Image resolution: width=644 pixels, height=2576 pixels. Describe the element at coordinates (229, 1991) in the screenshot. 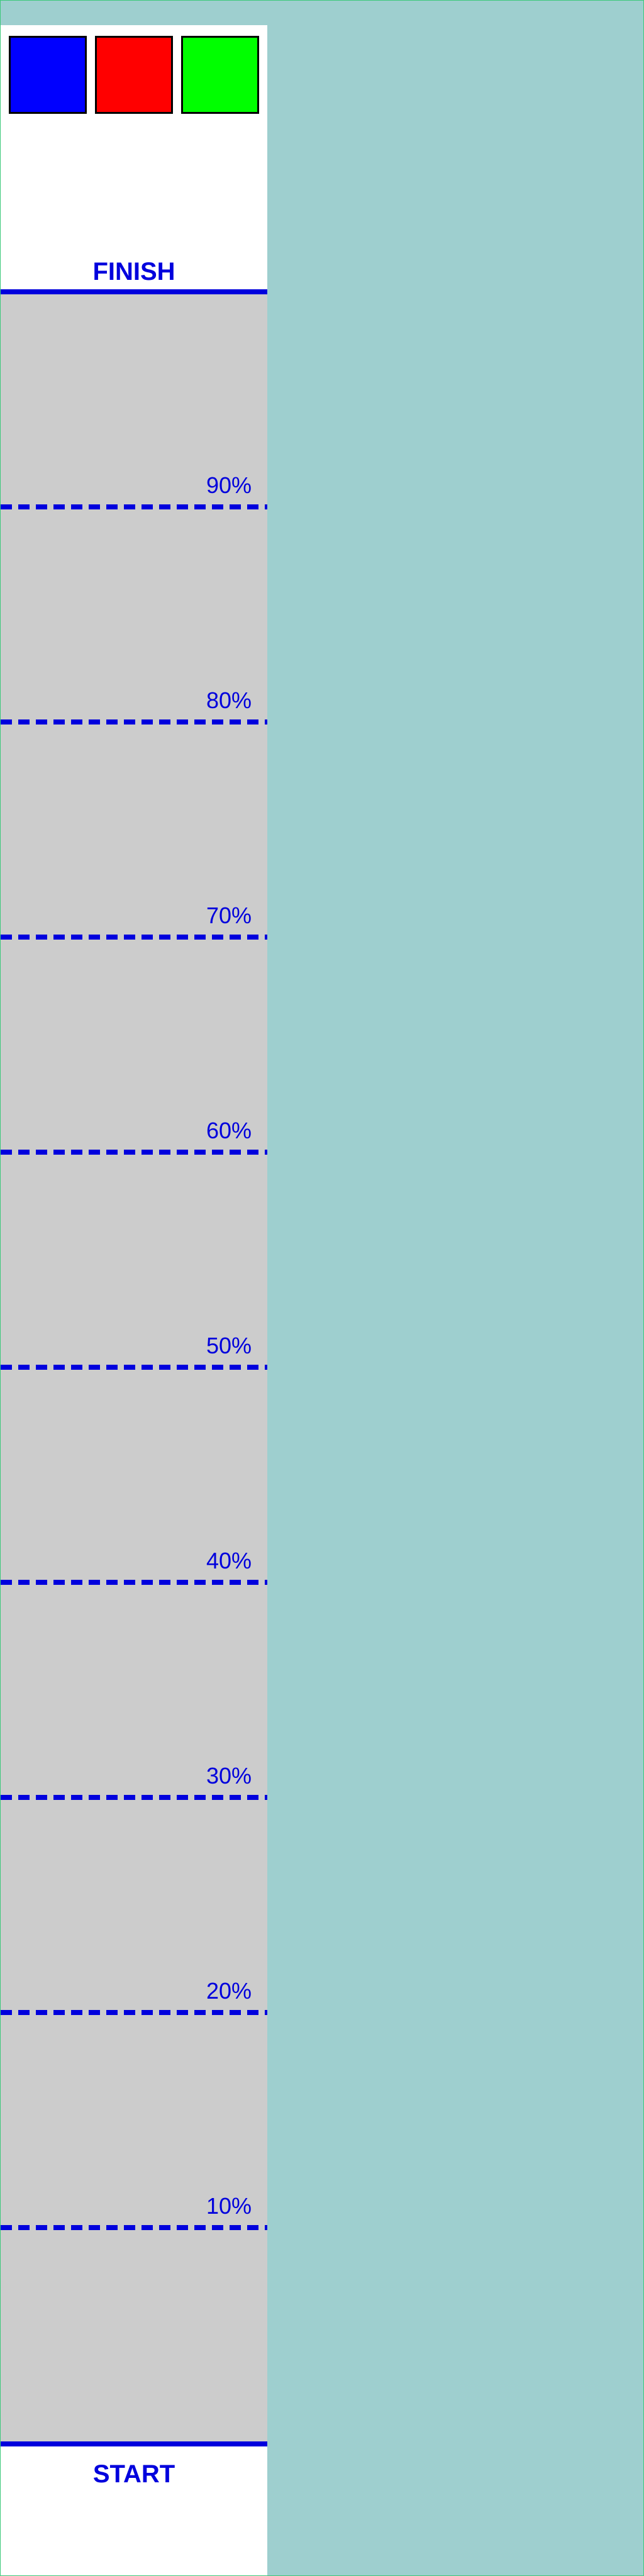

I see `marker-label: 20%` at that location.